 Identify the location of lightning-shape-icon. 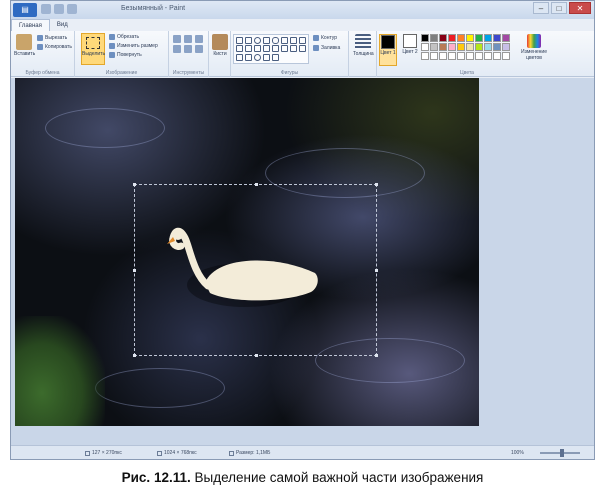
(275, 57).